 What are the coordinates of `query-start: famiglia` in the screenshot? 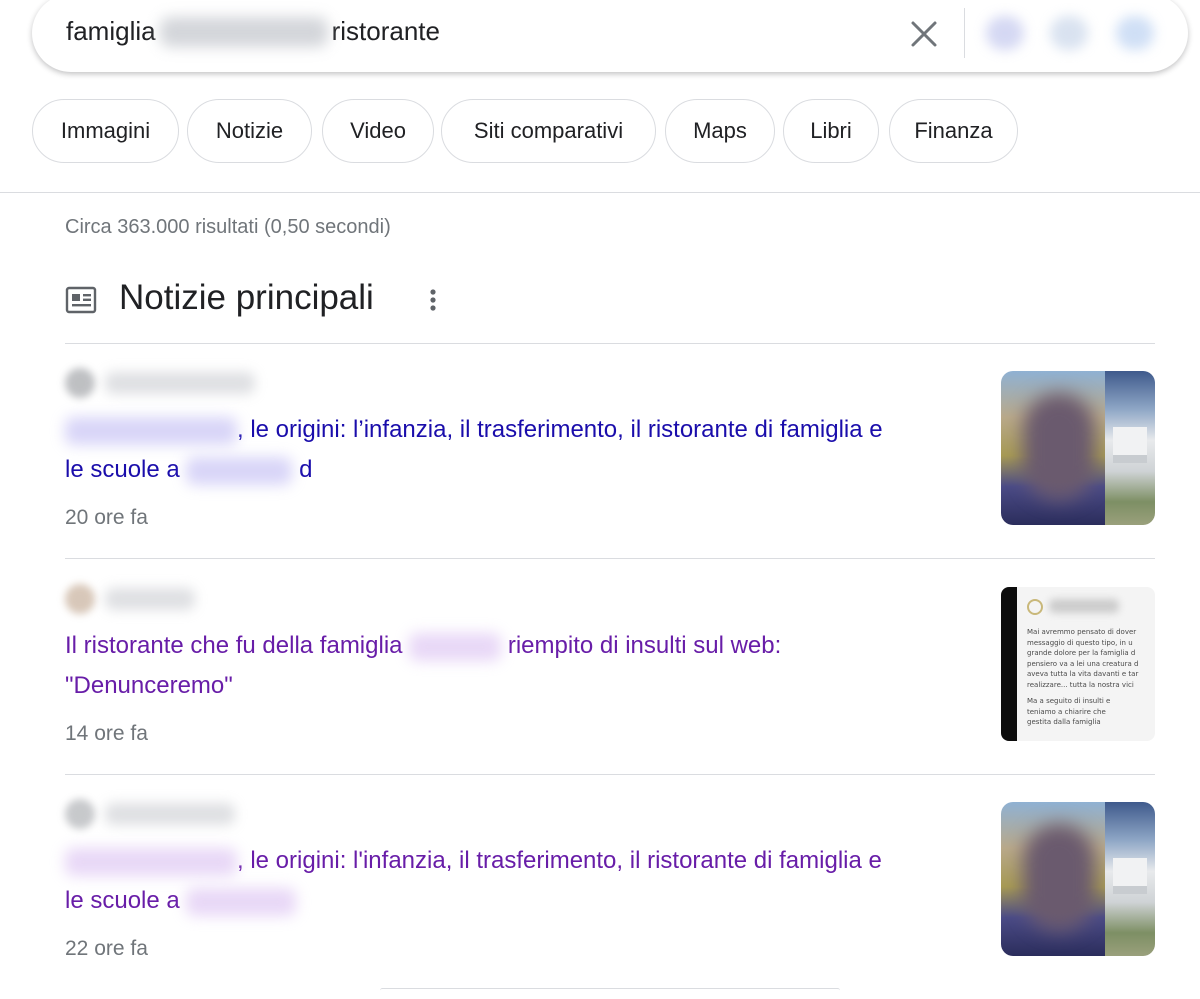 It's located at (111, 31).